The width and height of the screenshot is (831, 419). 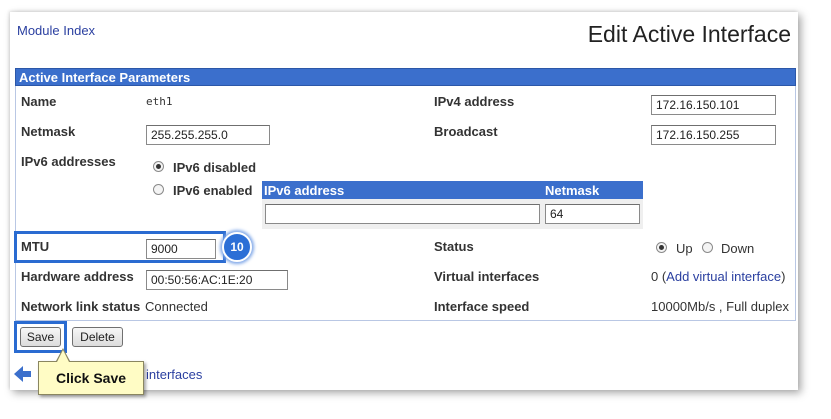 I want to click on ipv6-netmask-field: 64, so click(x=592, y=214).